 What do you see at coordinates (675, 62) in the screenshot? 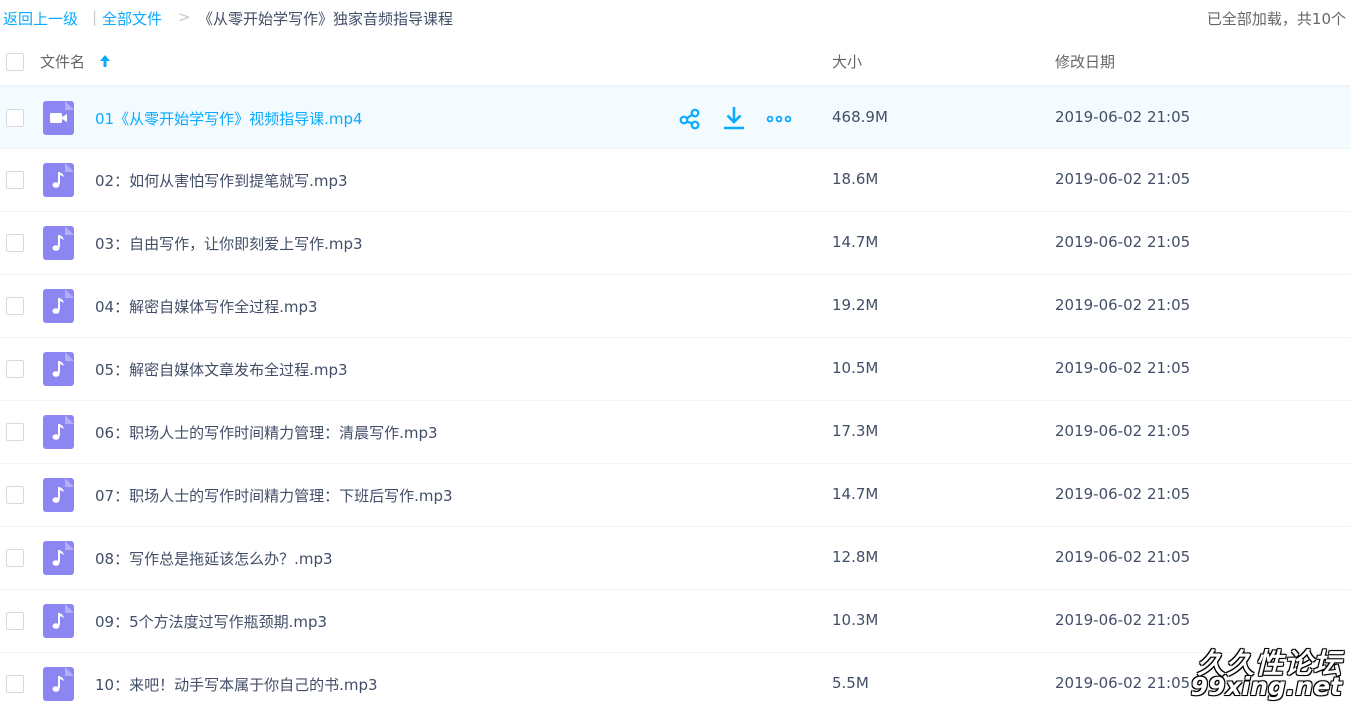
I see `file-list-header: 文件名 大小 修改日期` at bounding box center [675, 62].